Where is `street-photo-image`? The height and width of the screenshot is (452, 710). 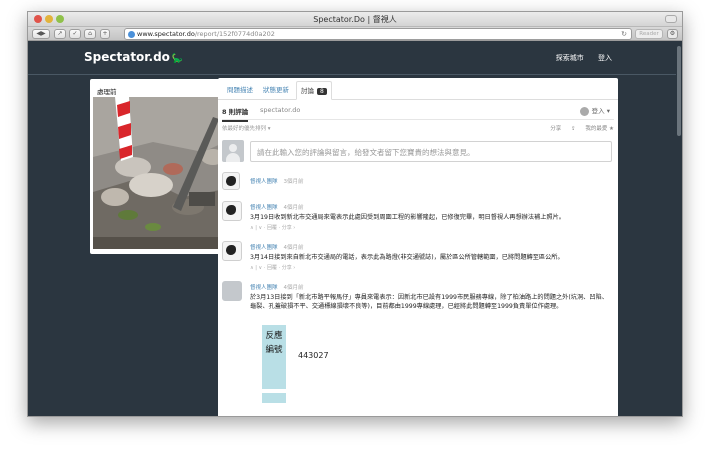
street-photo-image is located at coordinates (164, 173).